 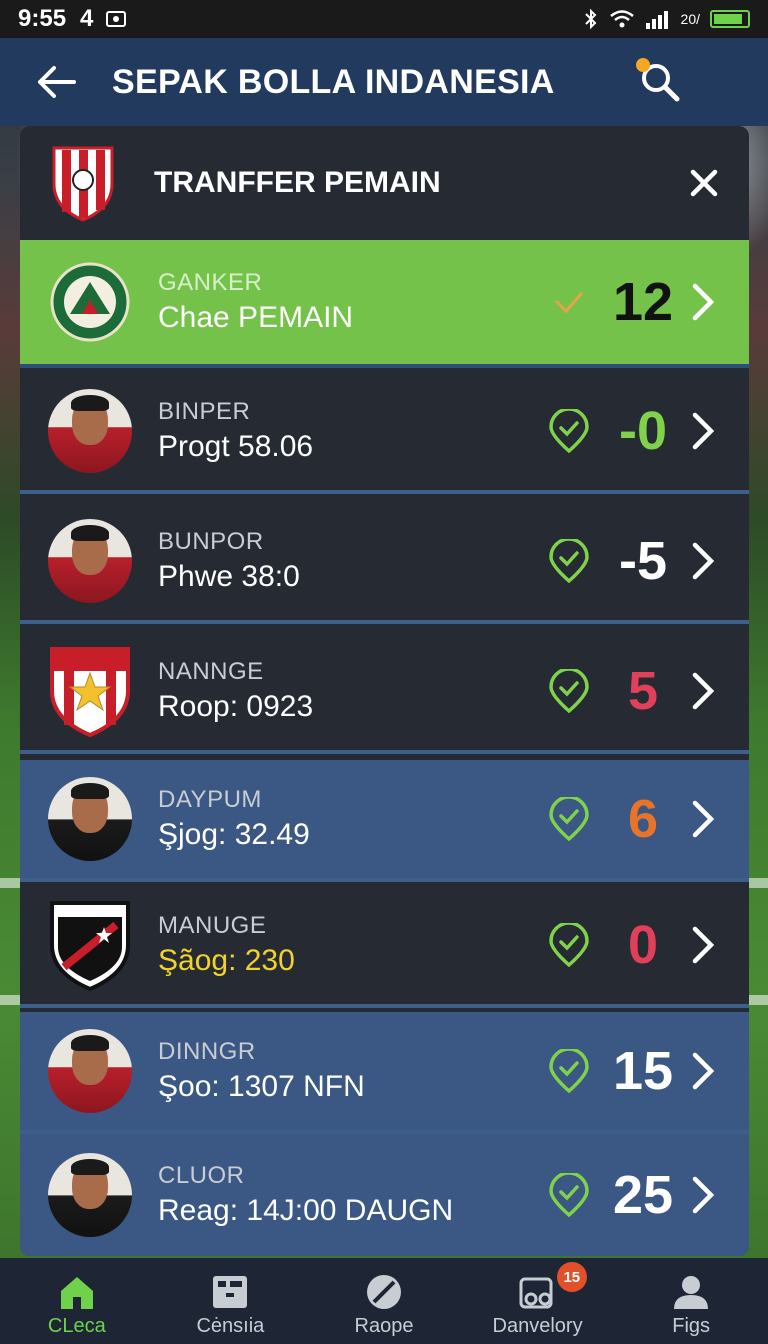 I want to click on arrow-left-icon, so click(x=56, y=82).